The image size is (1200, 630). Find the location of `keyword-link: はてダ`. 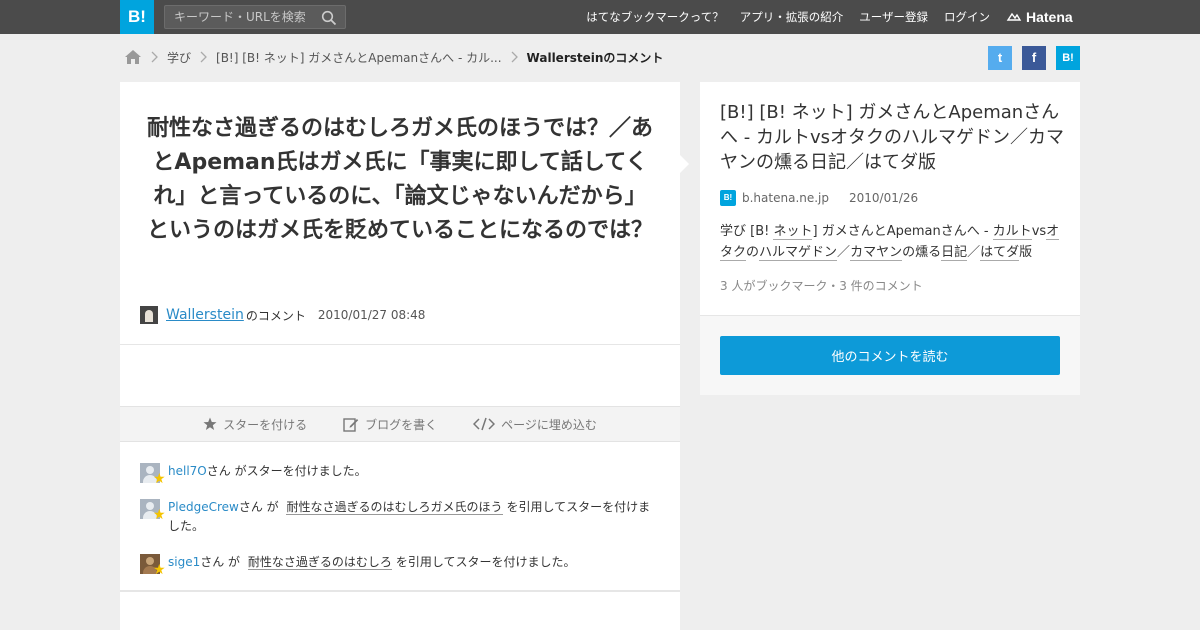

keyword-link: はてダ is located at coordinates (1000, 253).